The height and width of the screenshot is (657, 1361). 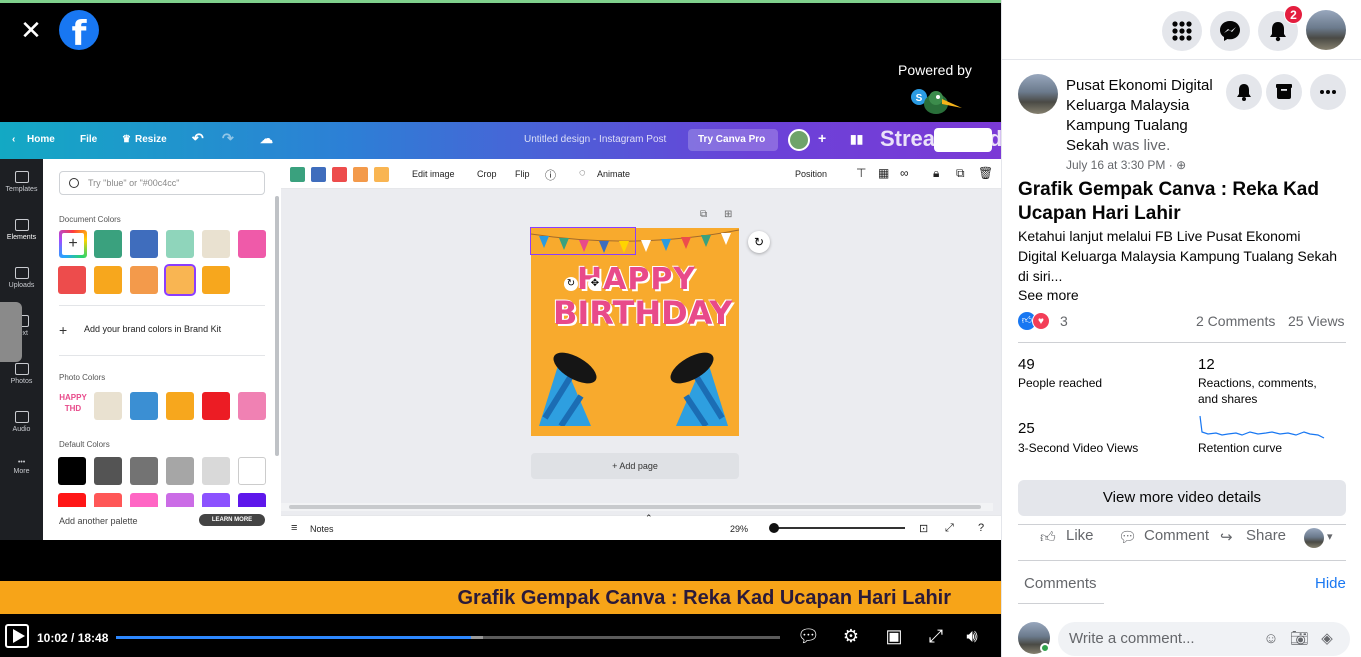 I want to click on see-more-link: See more, so click(x=1048, y=295).